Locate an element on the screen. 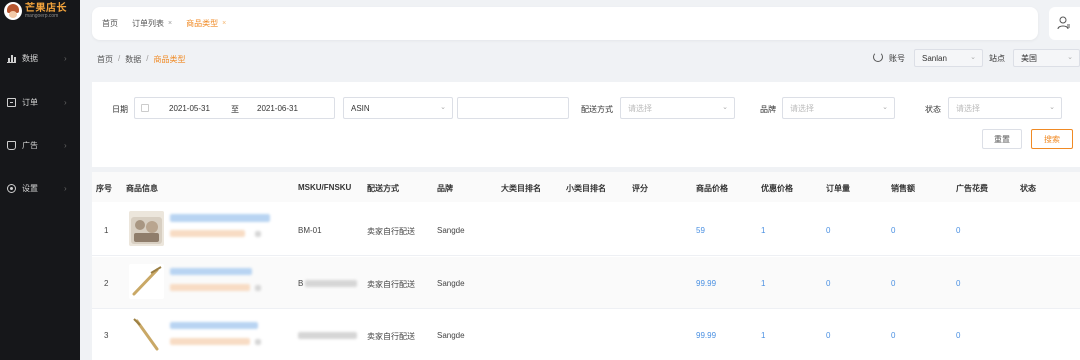 The image size is (1080, 360). bar-chart-icon is located at coordinates (11, 58).